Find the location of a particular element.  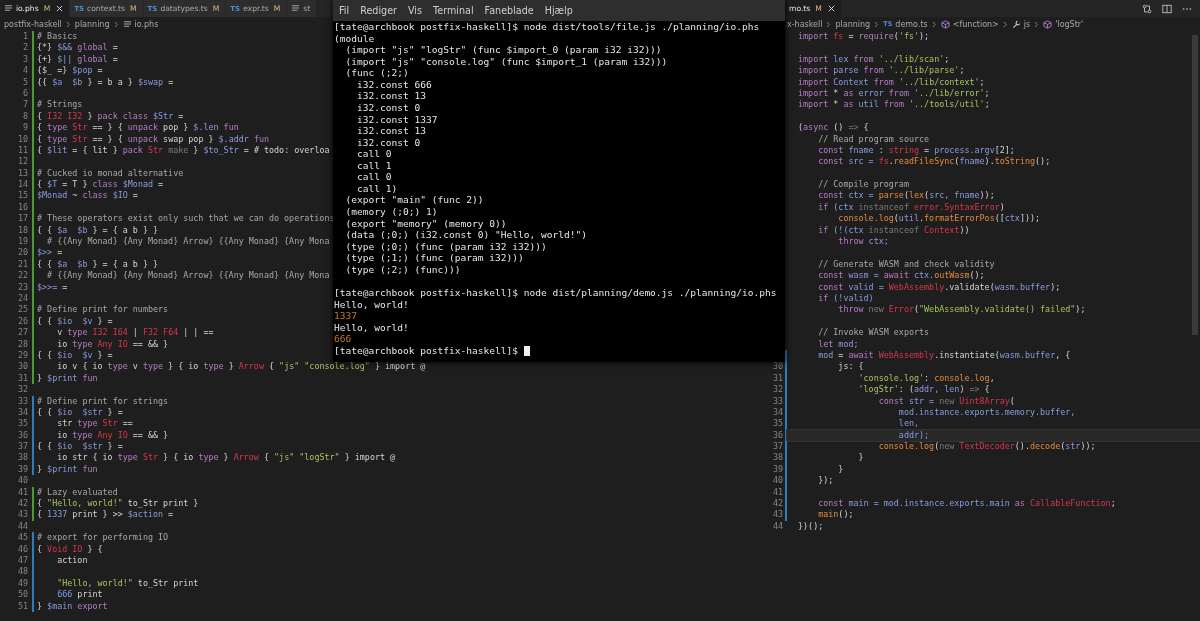

line-number: 29 is located at coordinates (22, 355).